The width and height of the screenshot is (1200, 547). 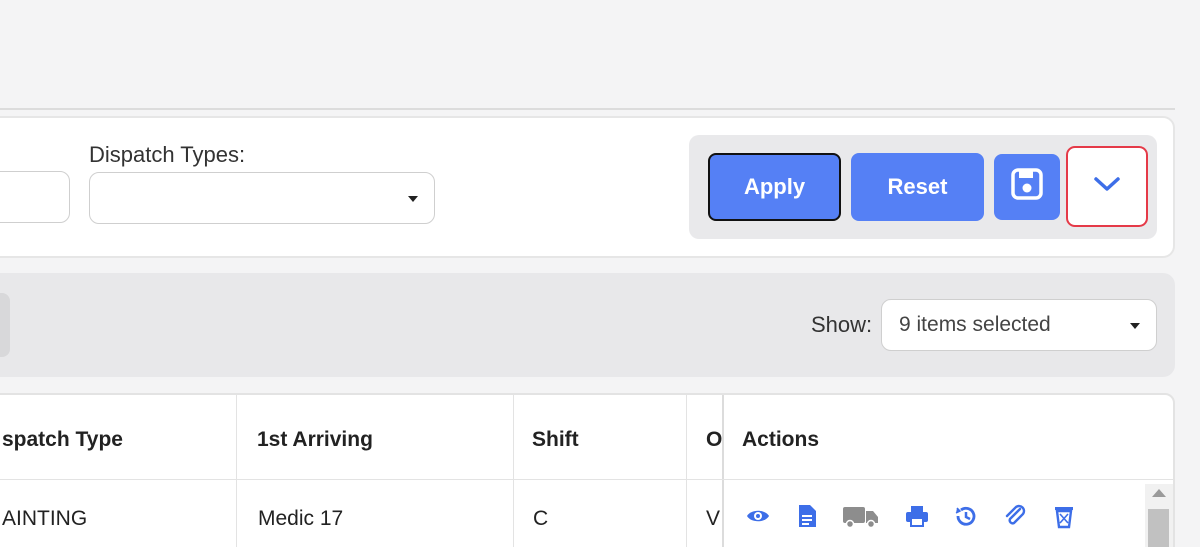 What do you see at coordinates (758, 516) in the screenshot?
I see `view-icon` at bounding box center [758, 516].